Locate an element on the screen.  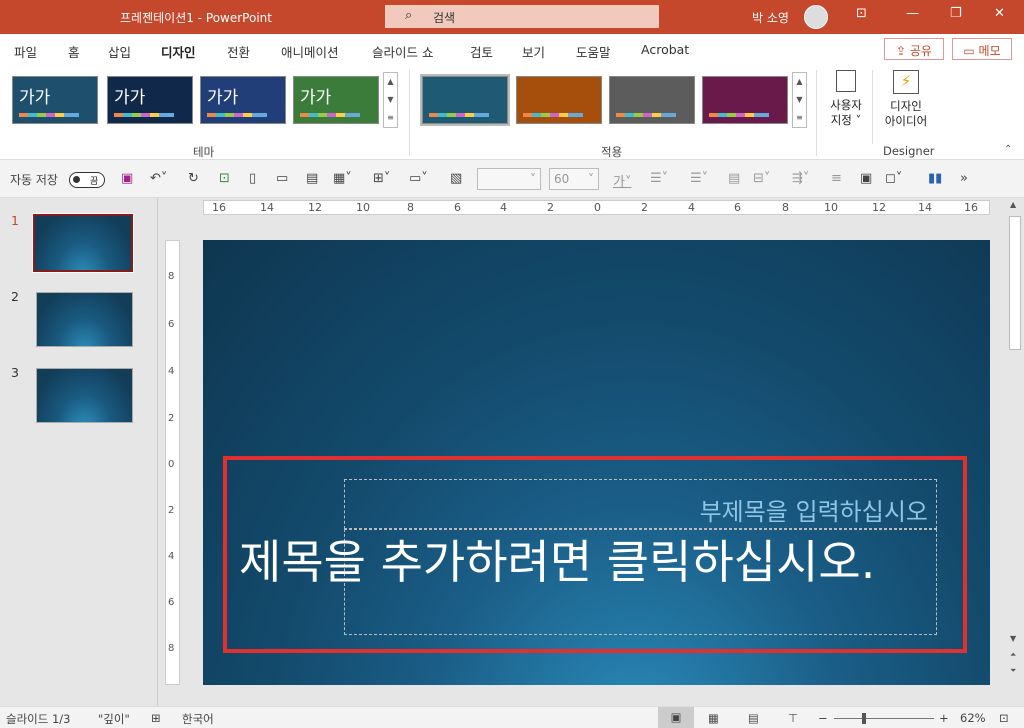
tab-insert: 삽입 is located at coordinates (119, 51).